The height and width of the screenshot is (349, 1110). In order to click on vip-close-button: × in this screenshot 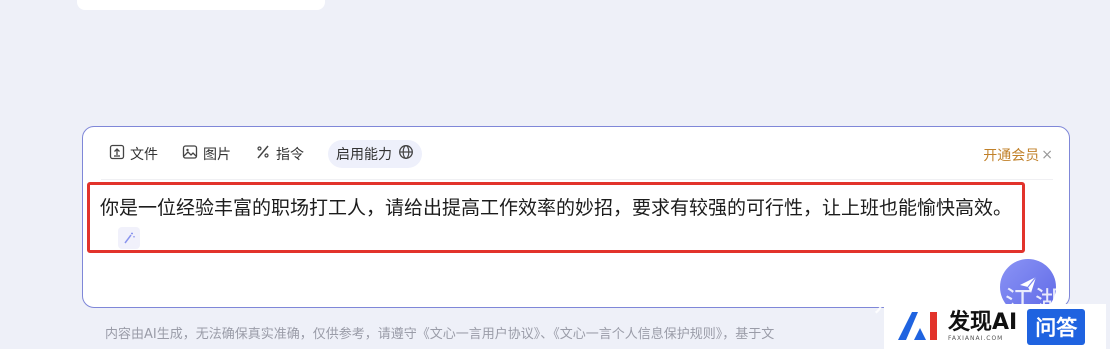, I will do `click(1047, 155)`.